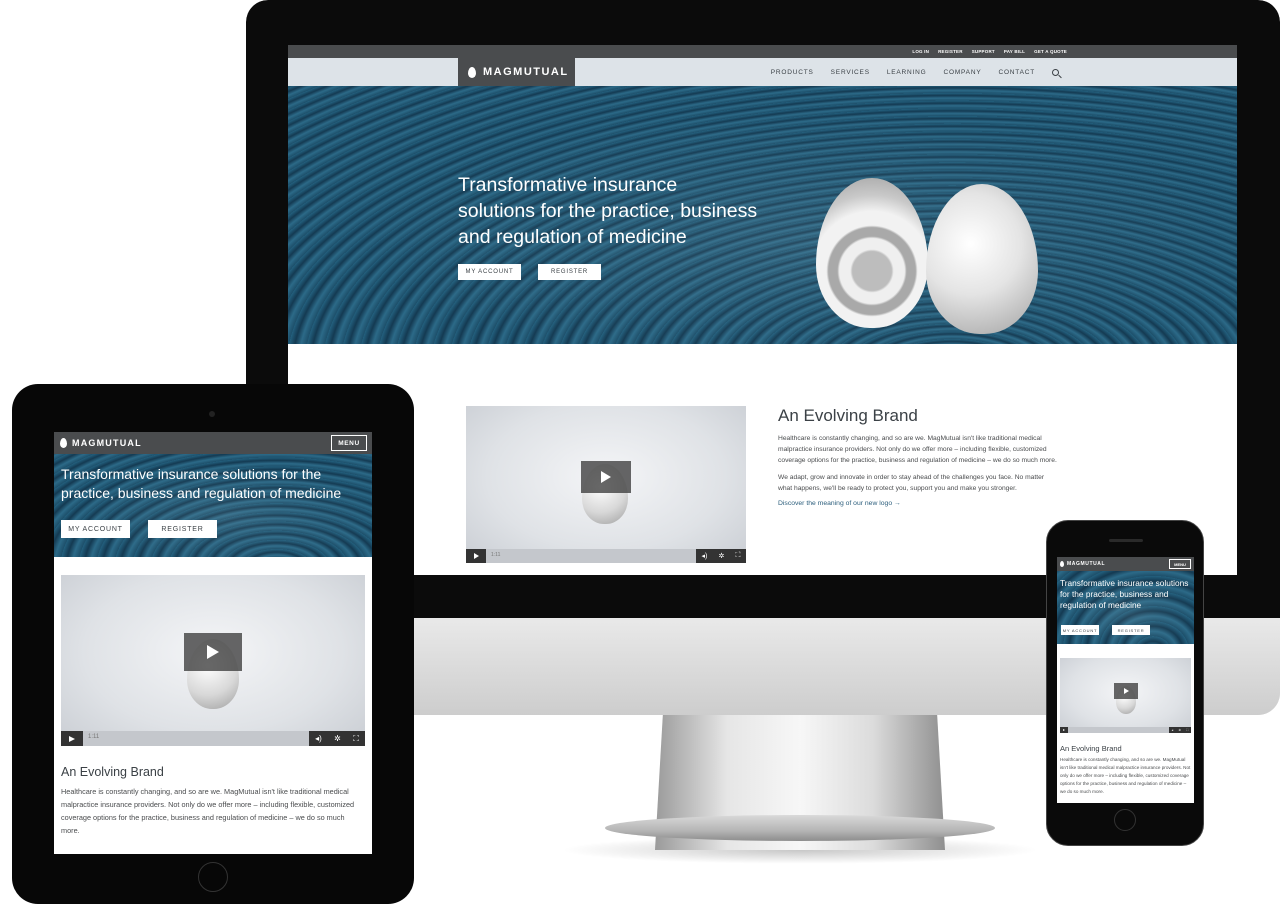 This screenshot has width=1286, height=904. What do you see at coordinates (1016, 72) in the screenshot?
I see `nav-item-contact: CONTACT` at bounding box center [1016, 72].